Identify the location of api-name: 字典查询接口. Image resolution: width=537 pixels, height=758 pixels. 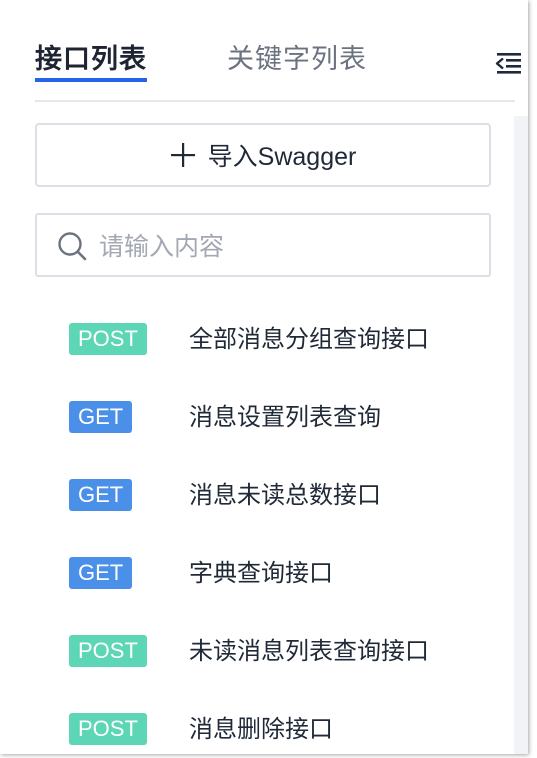
(261, 573).